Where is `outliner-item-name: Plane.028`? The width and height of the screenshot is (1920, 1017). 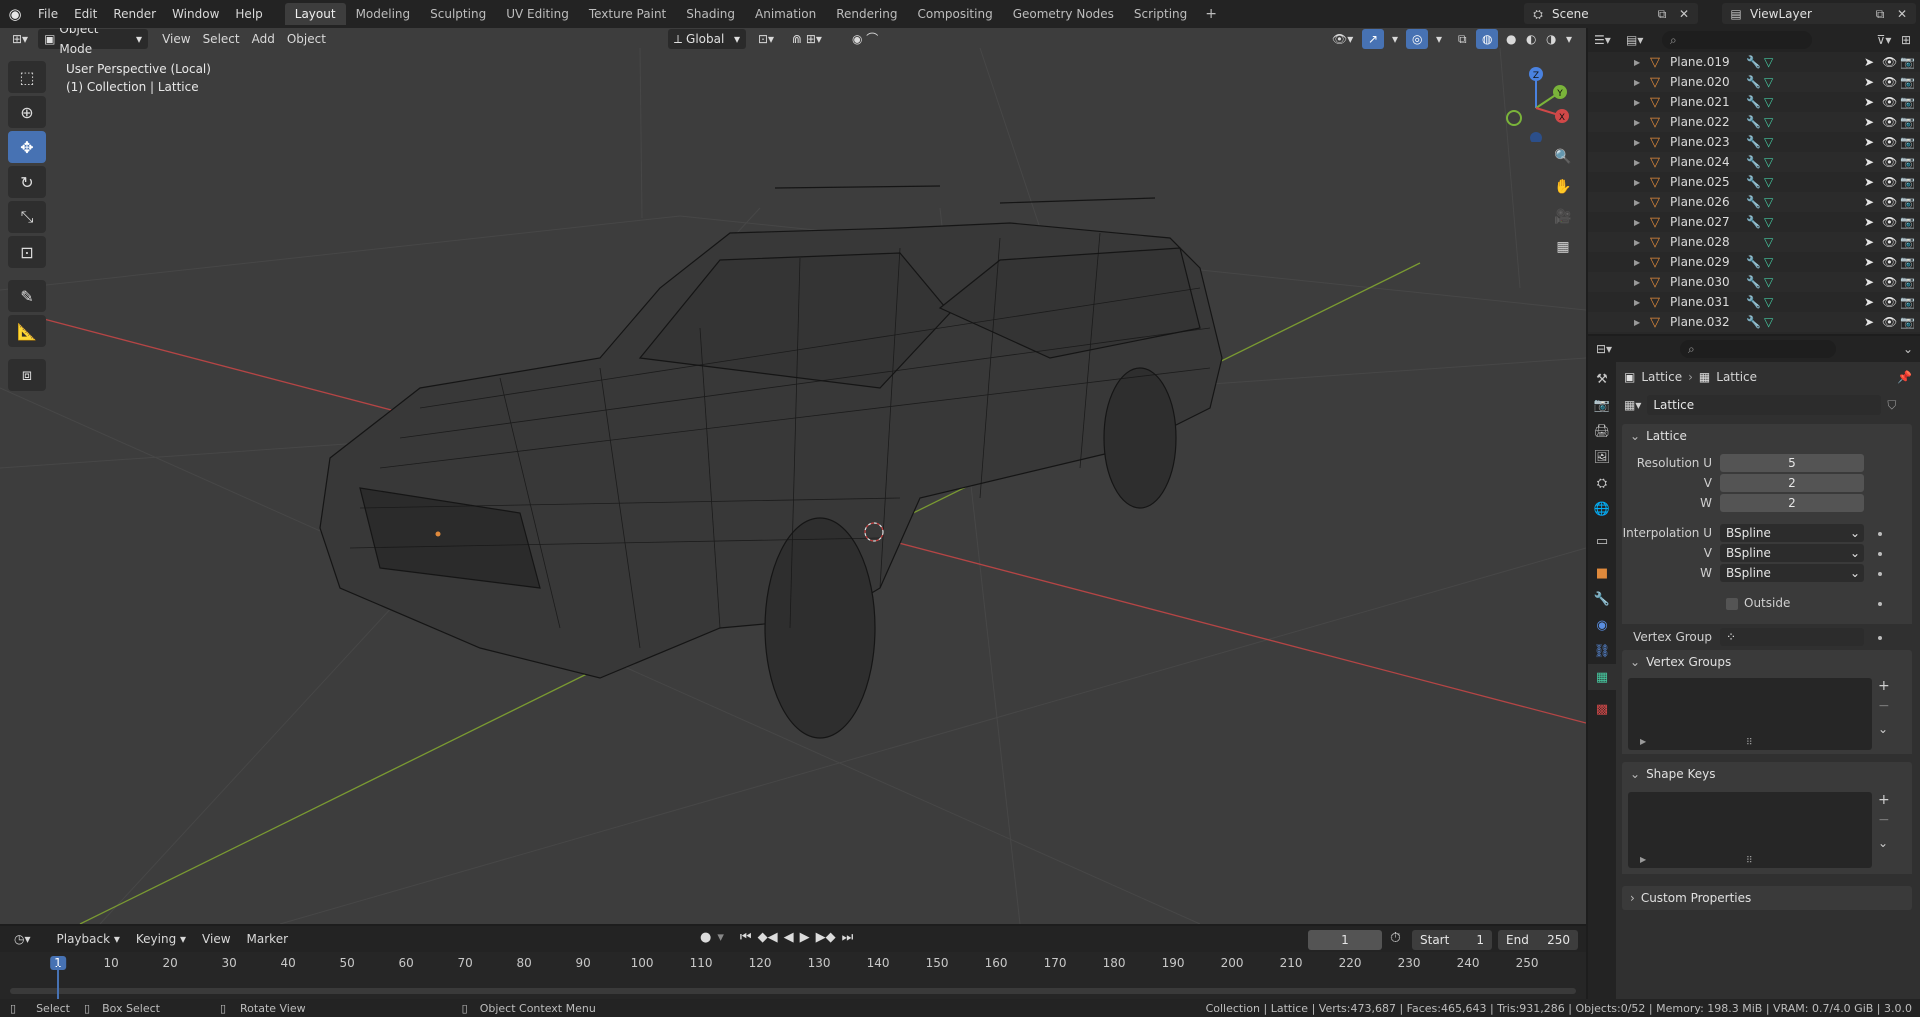 outliner-item-name: Plane.028 is located at coordinates (1708, 242).